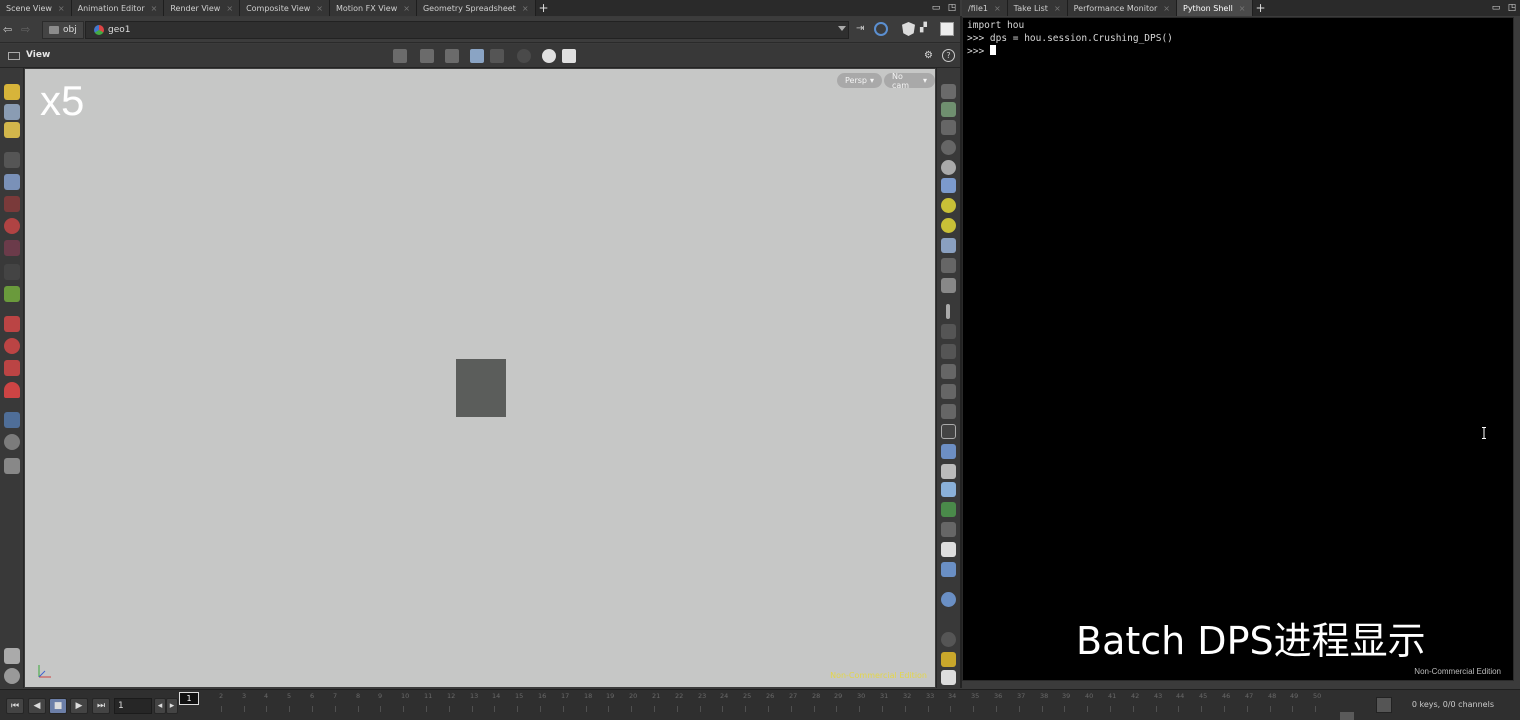 The height and width of the screenshot is (720, 1520). Describe the element at coordinates (985, 8) in the screenshot. I see `tab-file1: /file1 ×` at that location.